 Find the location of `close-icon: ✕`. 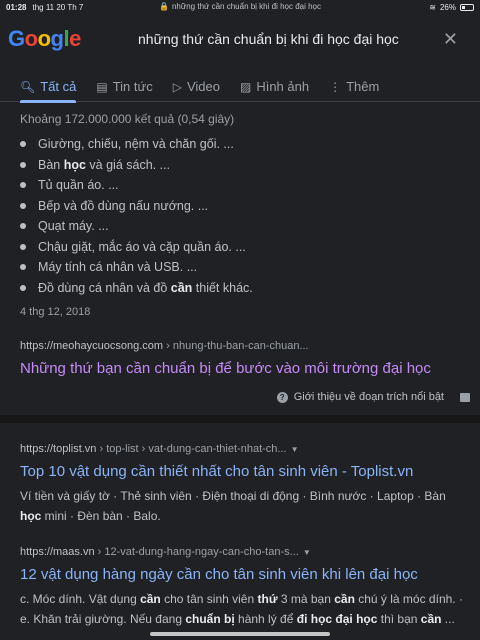

close-icon: ✕ is located at coordinates (450, 39).